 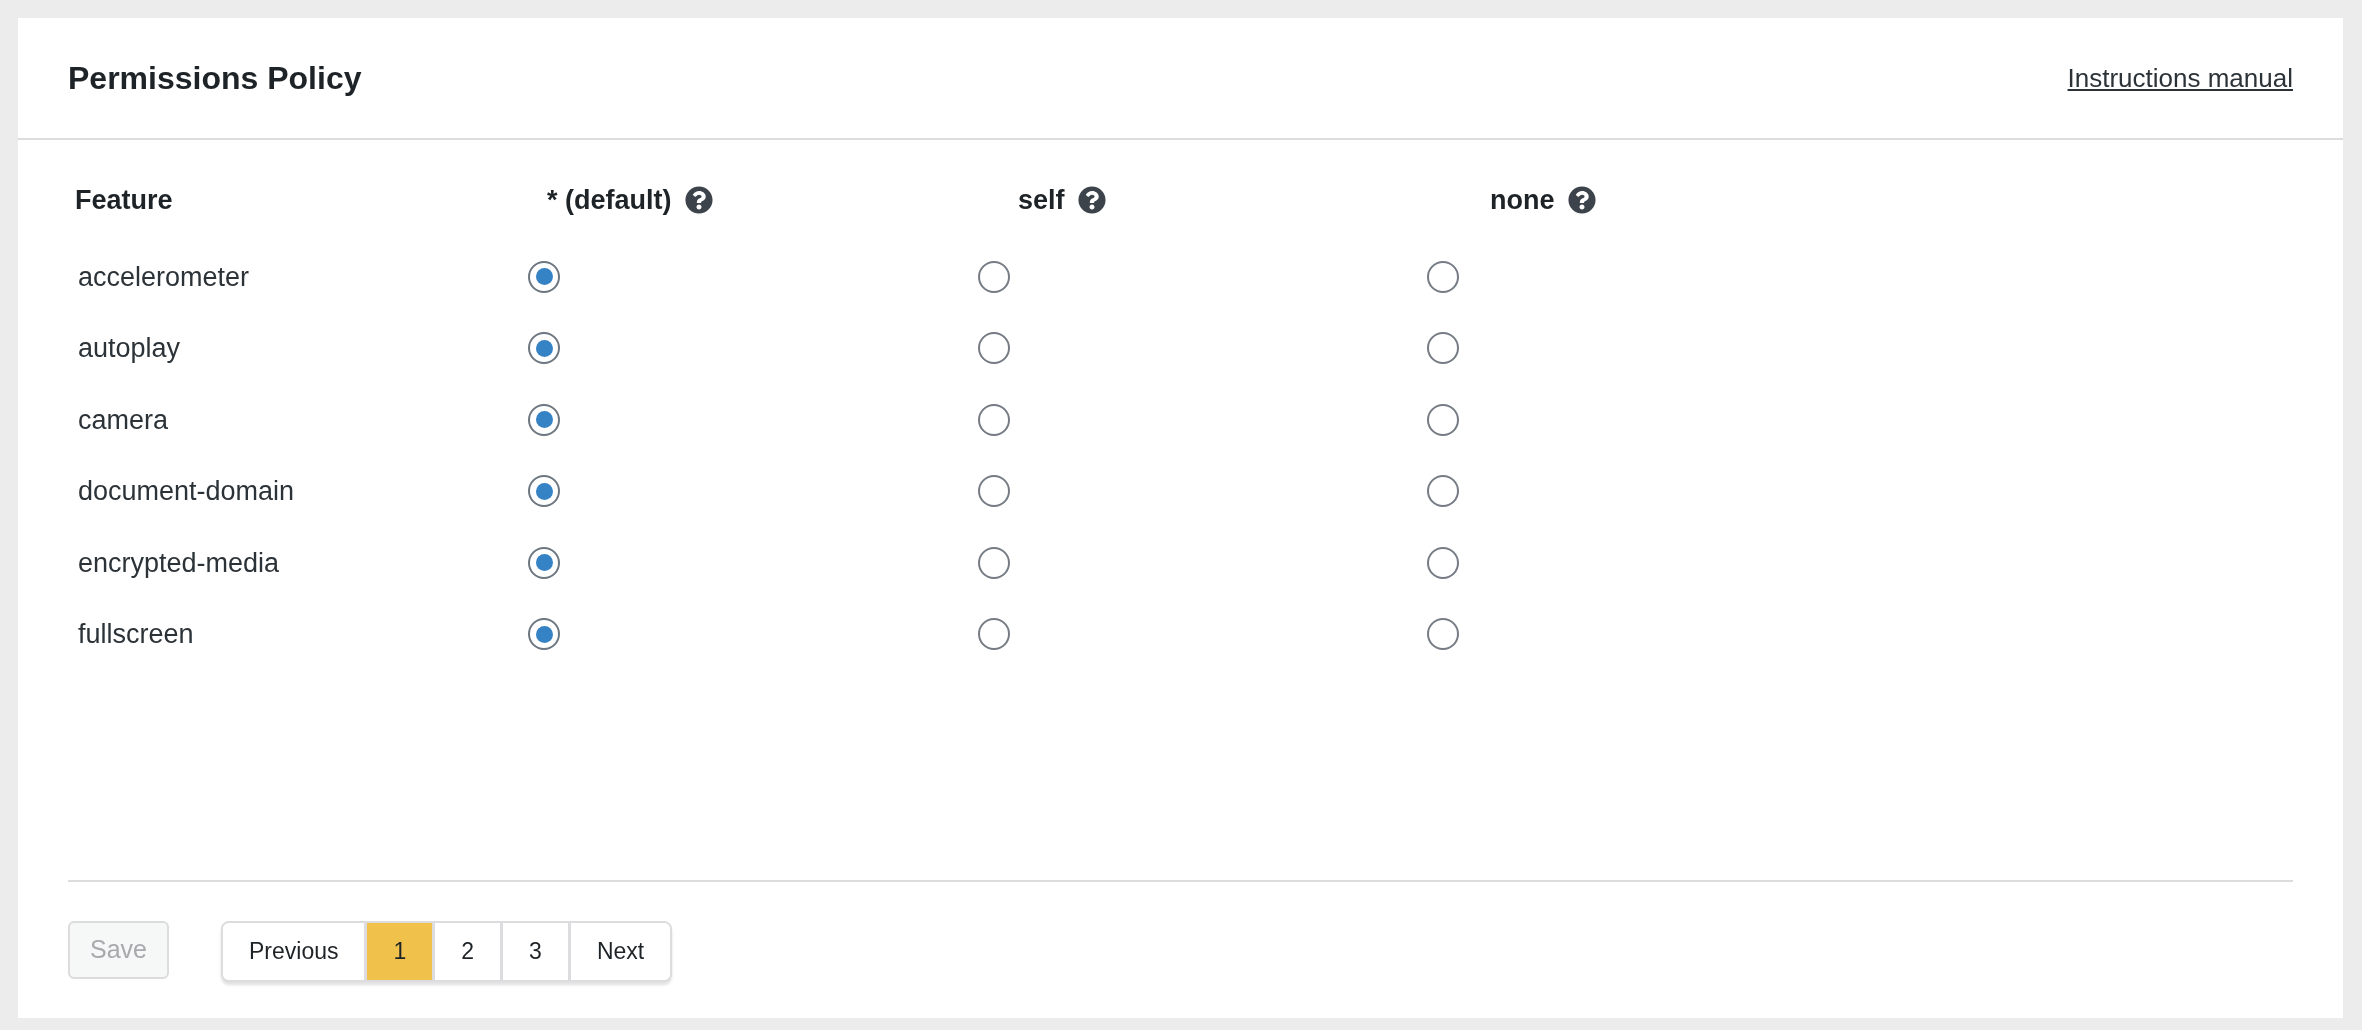 I want to click on pagination-button: Previous, so click(x=294, y=951).